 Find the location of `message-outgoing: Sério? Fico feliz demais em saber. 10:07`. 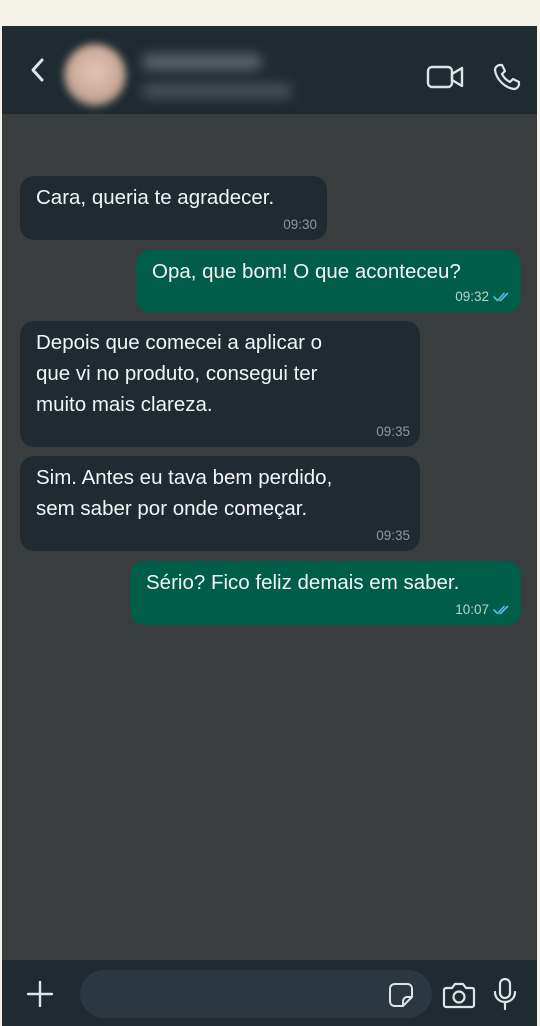

message-outgoing: Sério? Fico feliz demais em saber. 10:07 is located at coordinates (325, 593).